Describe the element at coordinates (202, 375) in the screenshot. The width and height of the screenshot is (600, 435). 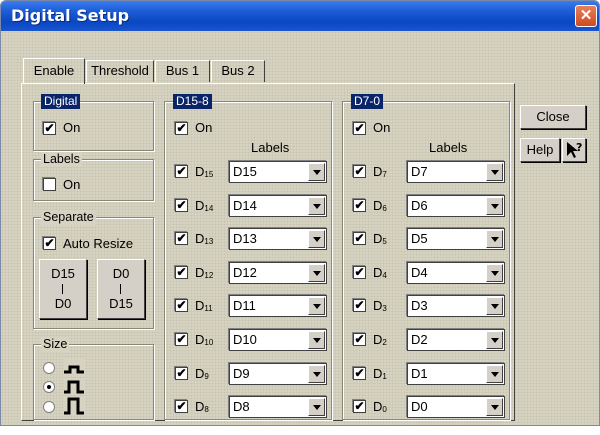
I see `d15-8-channel-name: D9` at that location.